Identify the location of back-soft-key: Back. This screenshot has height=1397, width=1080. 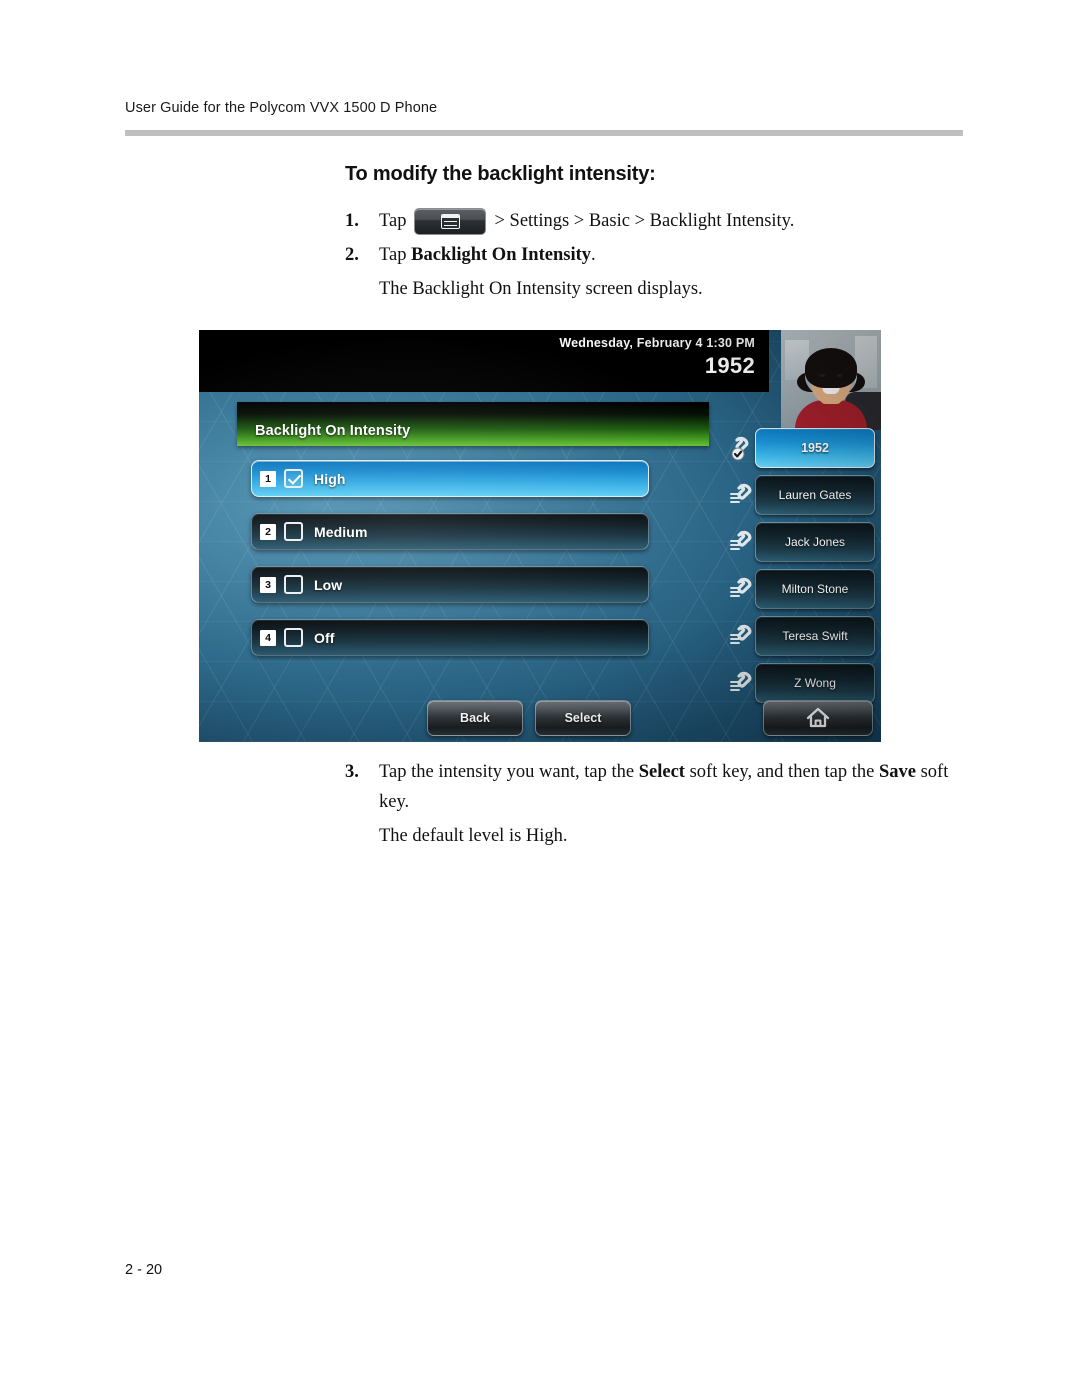
(475, 718).